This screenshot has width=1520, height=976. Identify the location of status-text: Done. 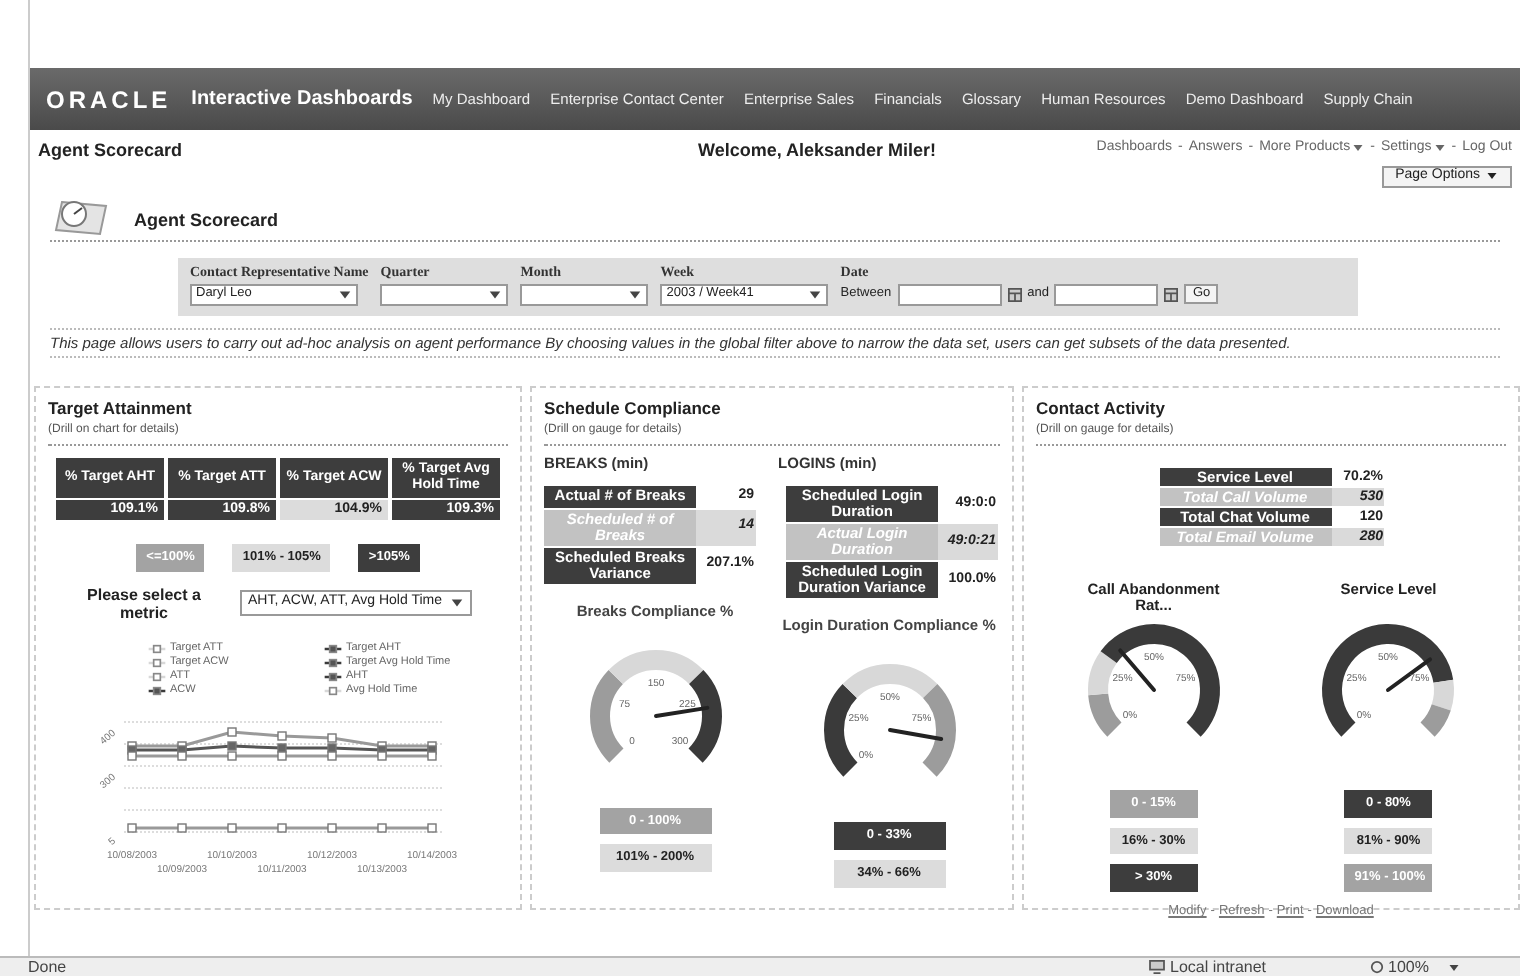
(48, 965).